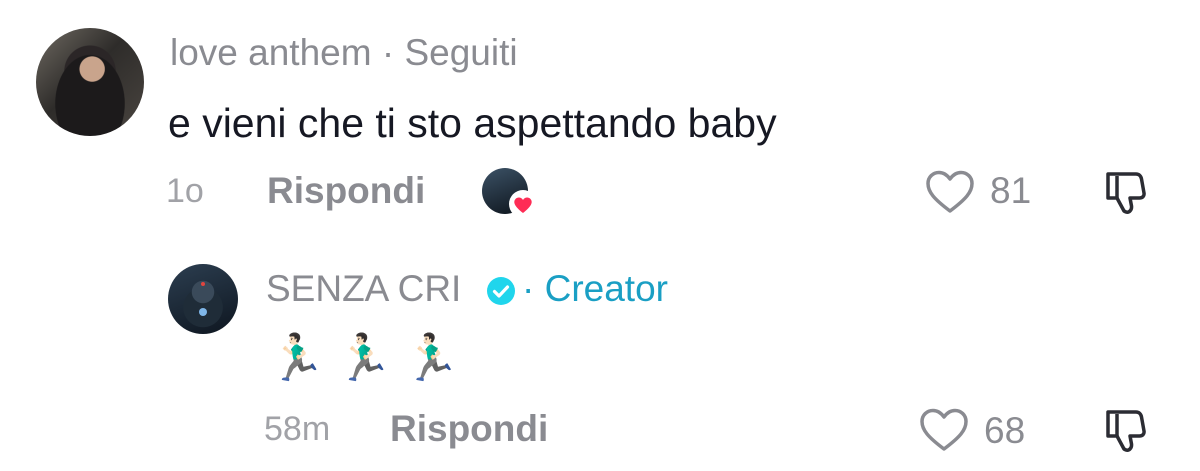 The width and height of the screenshot is (1200, 471). Describe the element at coordinates (363, 289) in the screenshot. I see `creator-username: SENZA CRI` at that location.